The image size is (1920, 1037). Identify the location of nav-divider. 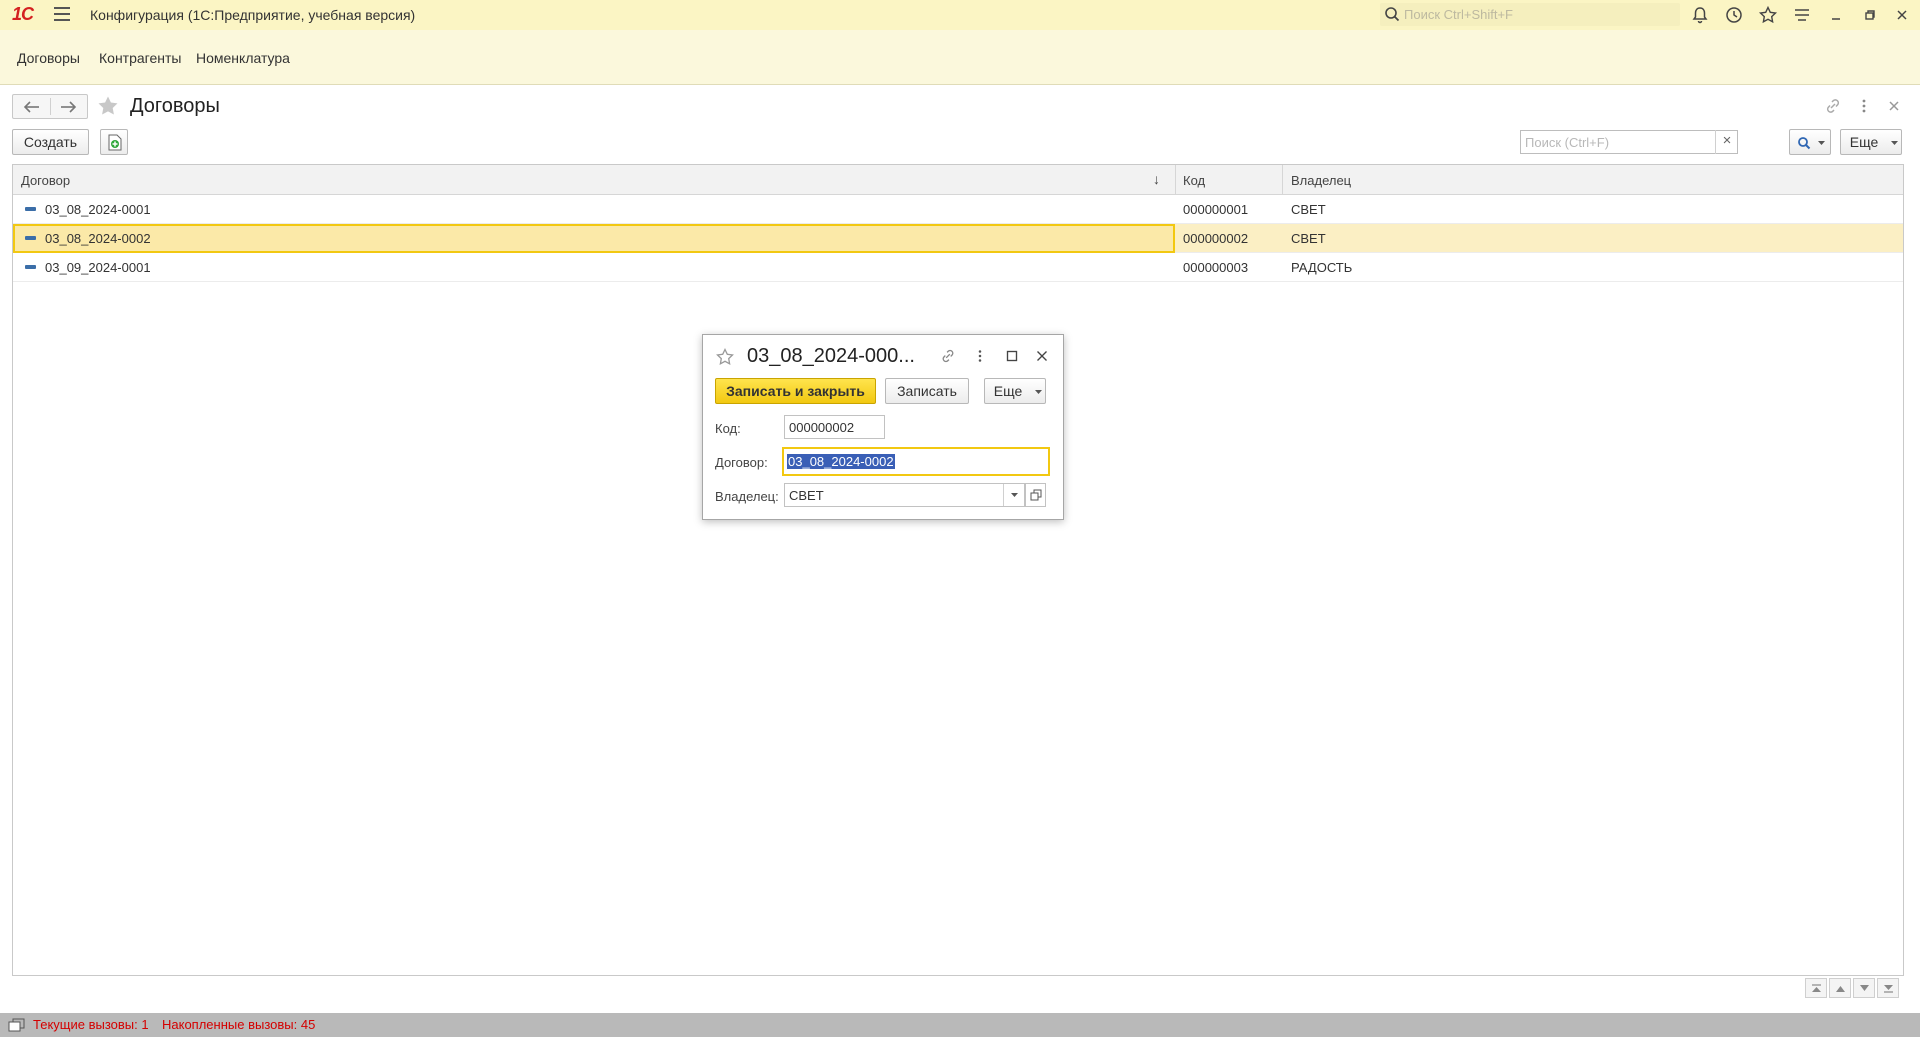
(50, 106).